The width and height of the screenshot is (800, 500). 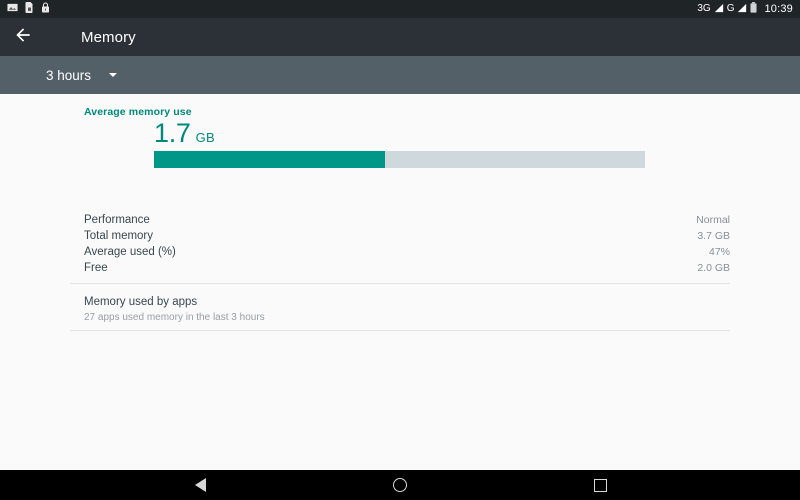 What do you see at coordinates (12, 9) in the screenshot?
I see `screenshot-icon` at bounding box center [12, 9].